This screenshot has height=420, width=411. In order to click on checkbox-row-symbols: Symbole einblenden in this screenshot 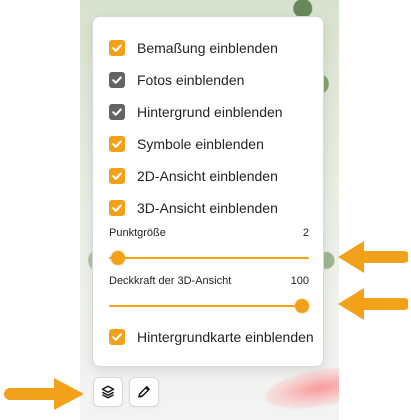, I will do `click(186, 144)`.